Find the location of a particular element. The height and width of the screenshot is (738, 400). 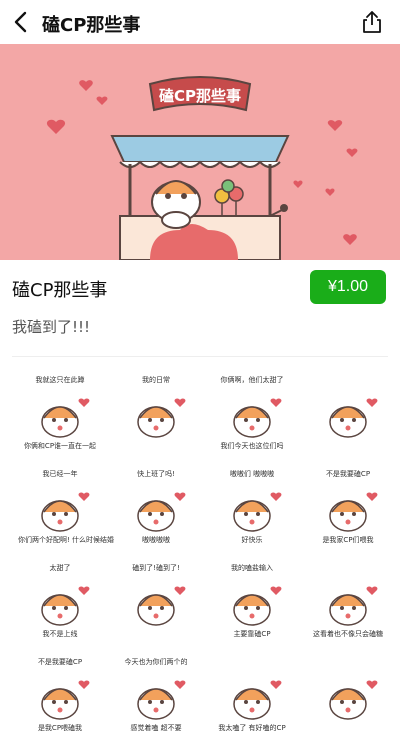

nav-bar: 磕CP那些事 is located at coordinates (200, 22).